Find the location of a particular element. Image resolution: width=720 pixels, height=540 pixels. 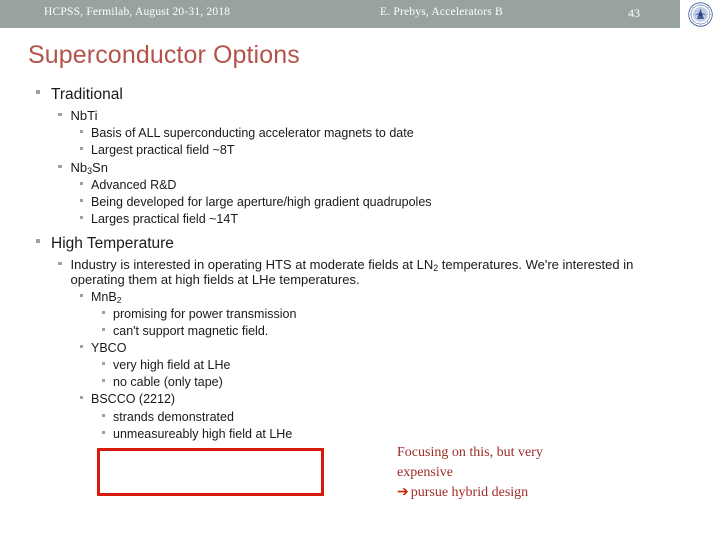

annotation-line-3: ➔ pursue hybrid design is located at coordinates (527, 493).